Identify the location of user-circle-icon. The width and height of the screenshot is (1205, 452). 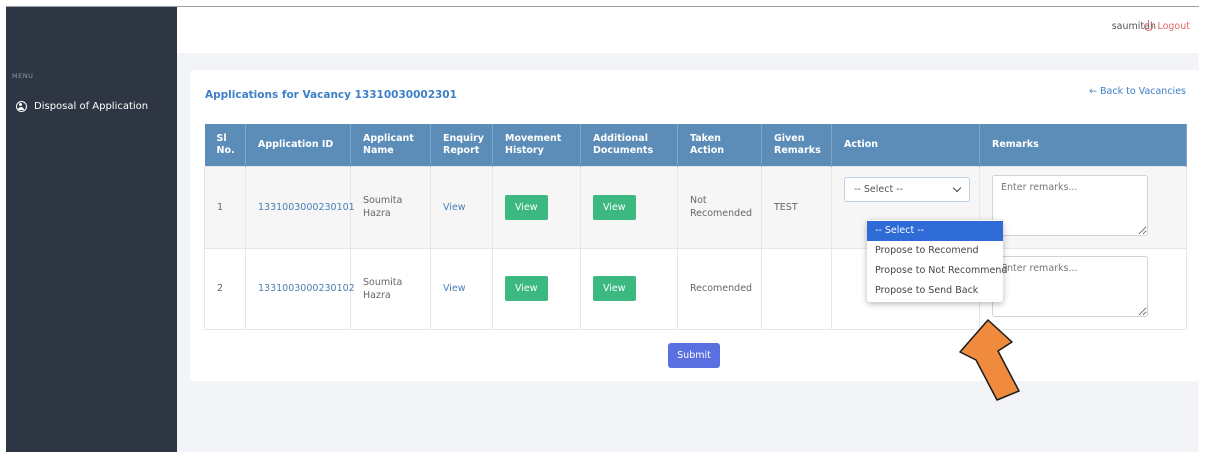
(21, 106).